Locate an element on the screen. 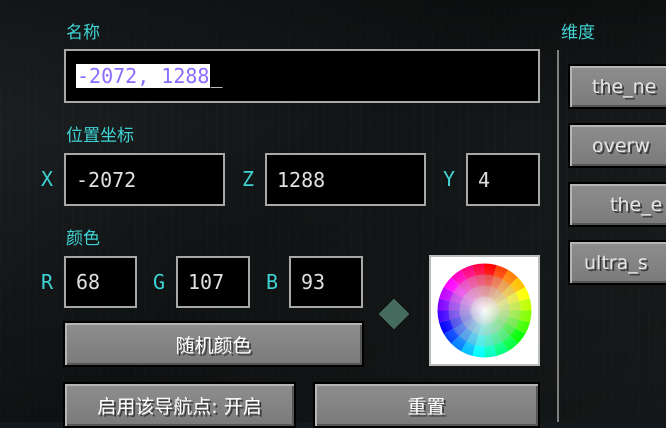 This screenshot has width=666, height=428. color-wheel-picker is located at coordinates (484, 310).